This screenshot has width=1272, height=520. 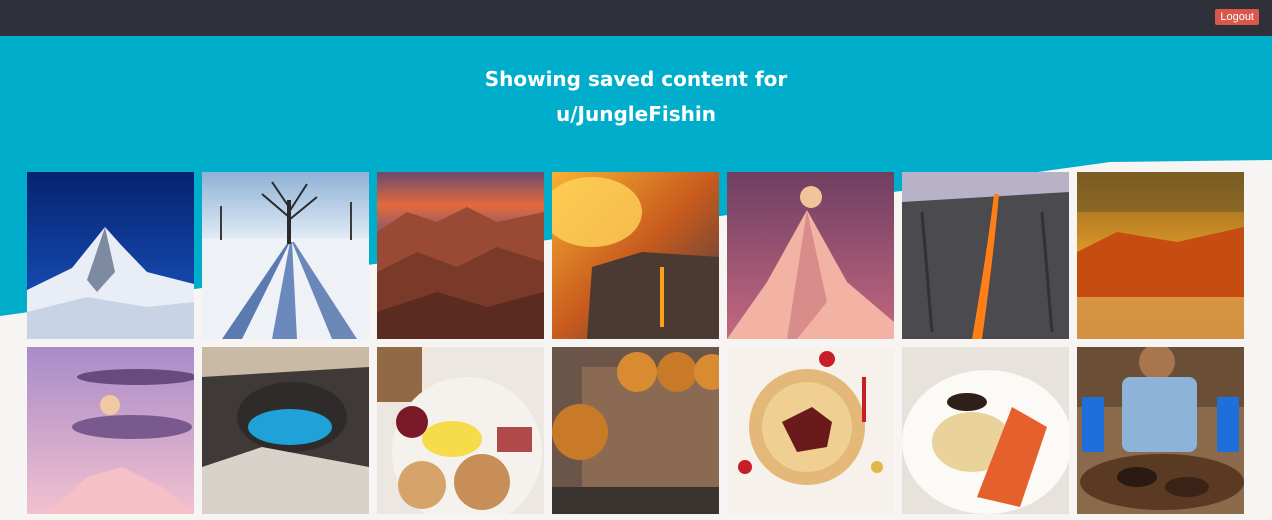 I want to click on page-title-line: Showing saved content for, so click(x=636, y=79).